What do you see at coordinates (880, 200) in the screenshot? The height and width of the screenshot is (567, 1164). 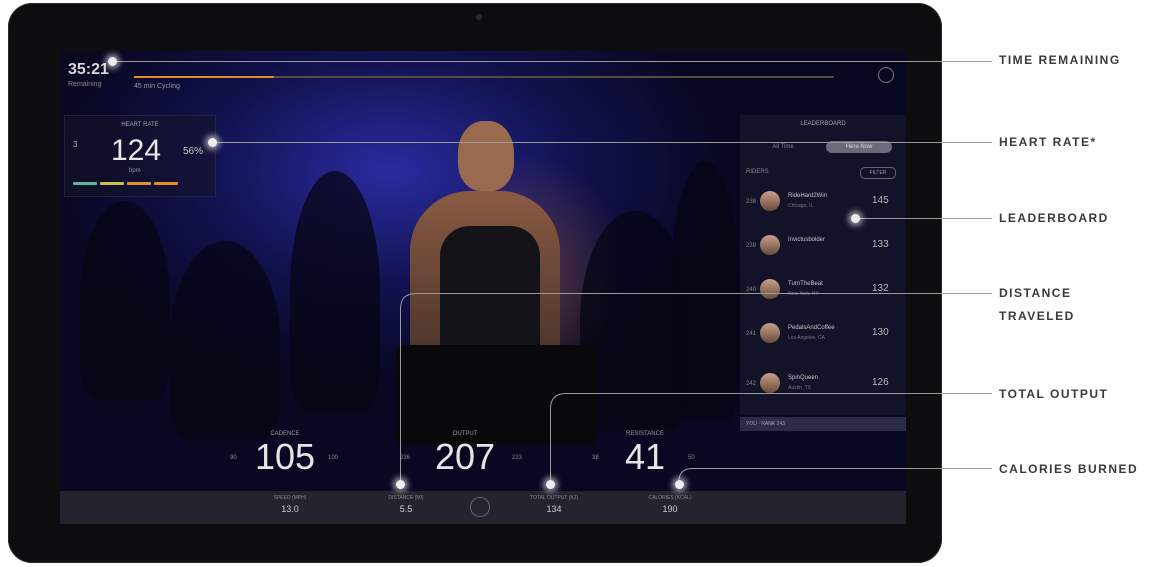 I see `rider-output: 145` at bounding box center [880, 200].